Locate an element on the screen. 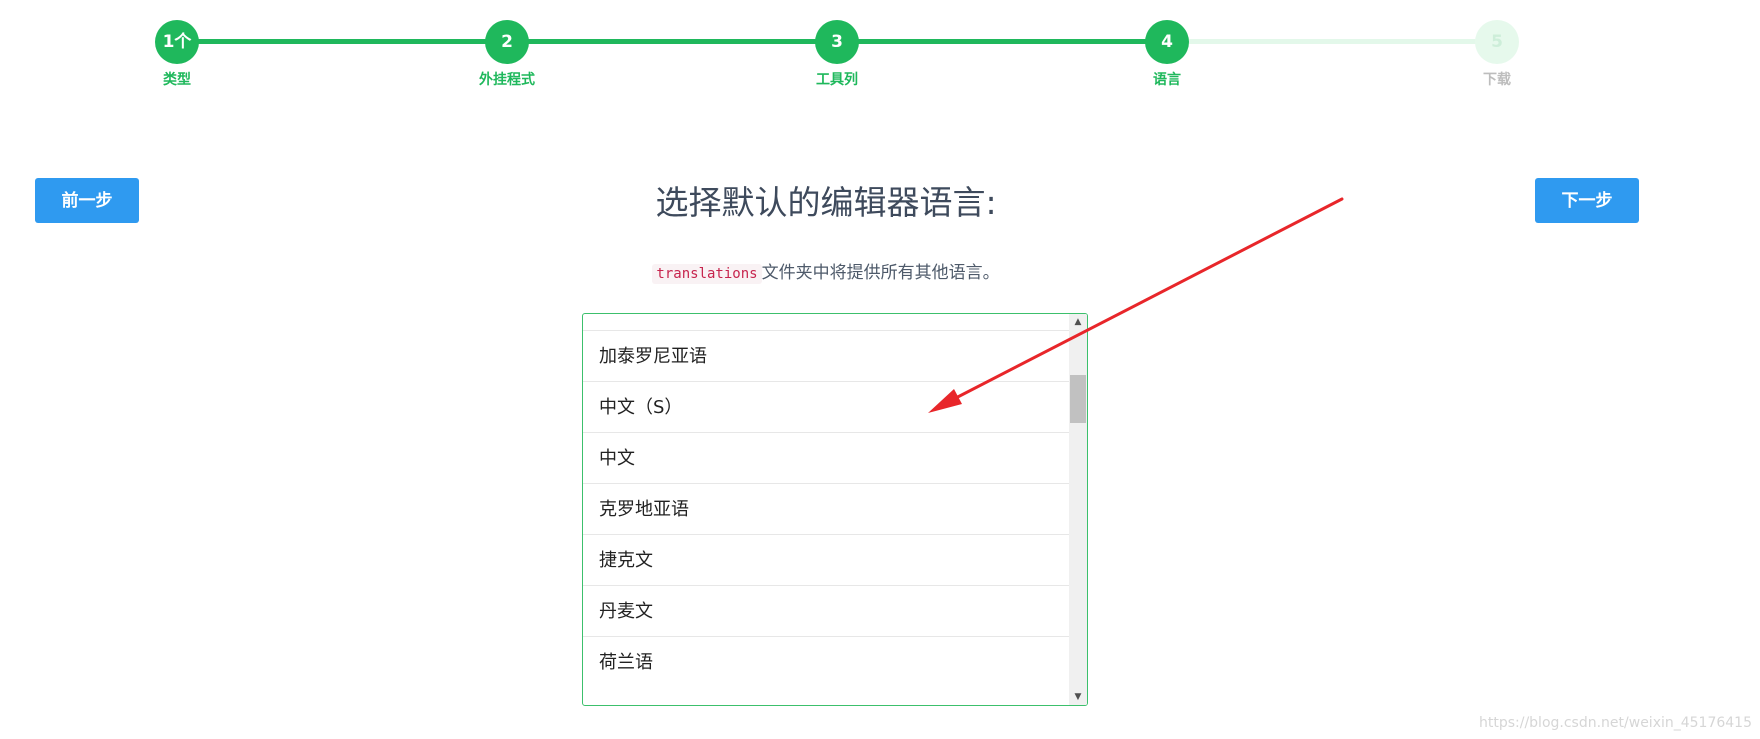  step-circle: 5 is located at coordinates (1497, 42).